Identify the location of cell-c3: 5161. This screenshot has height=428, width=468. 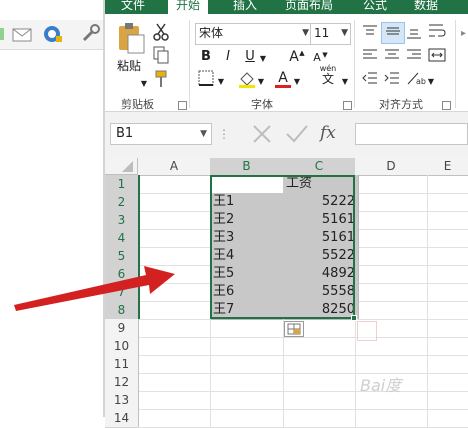
(321, 220).